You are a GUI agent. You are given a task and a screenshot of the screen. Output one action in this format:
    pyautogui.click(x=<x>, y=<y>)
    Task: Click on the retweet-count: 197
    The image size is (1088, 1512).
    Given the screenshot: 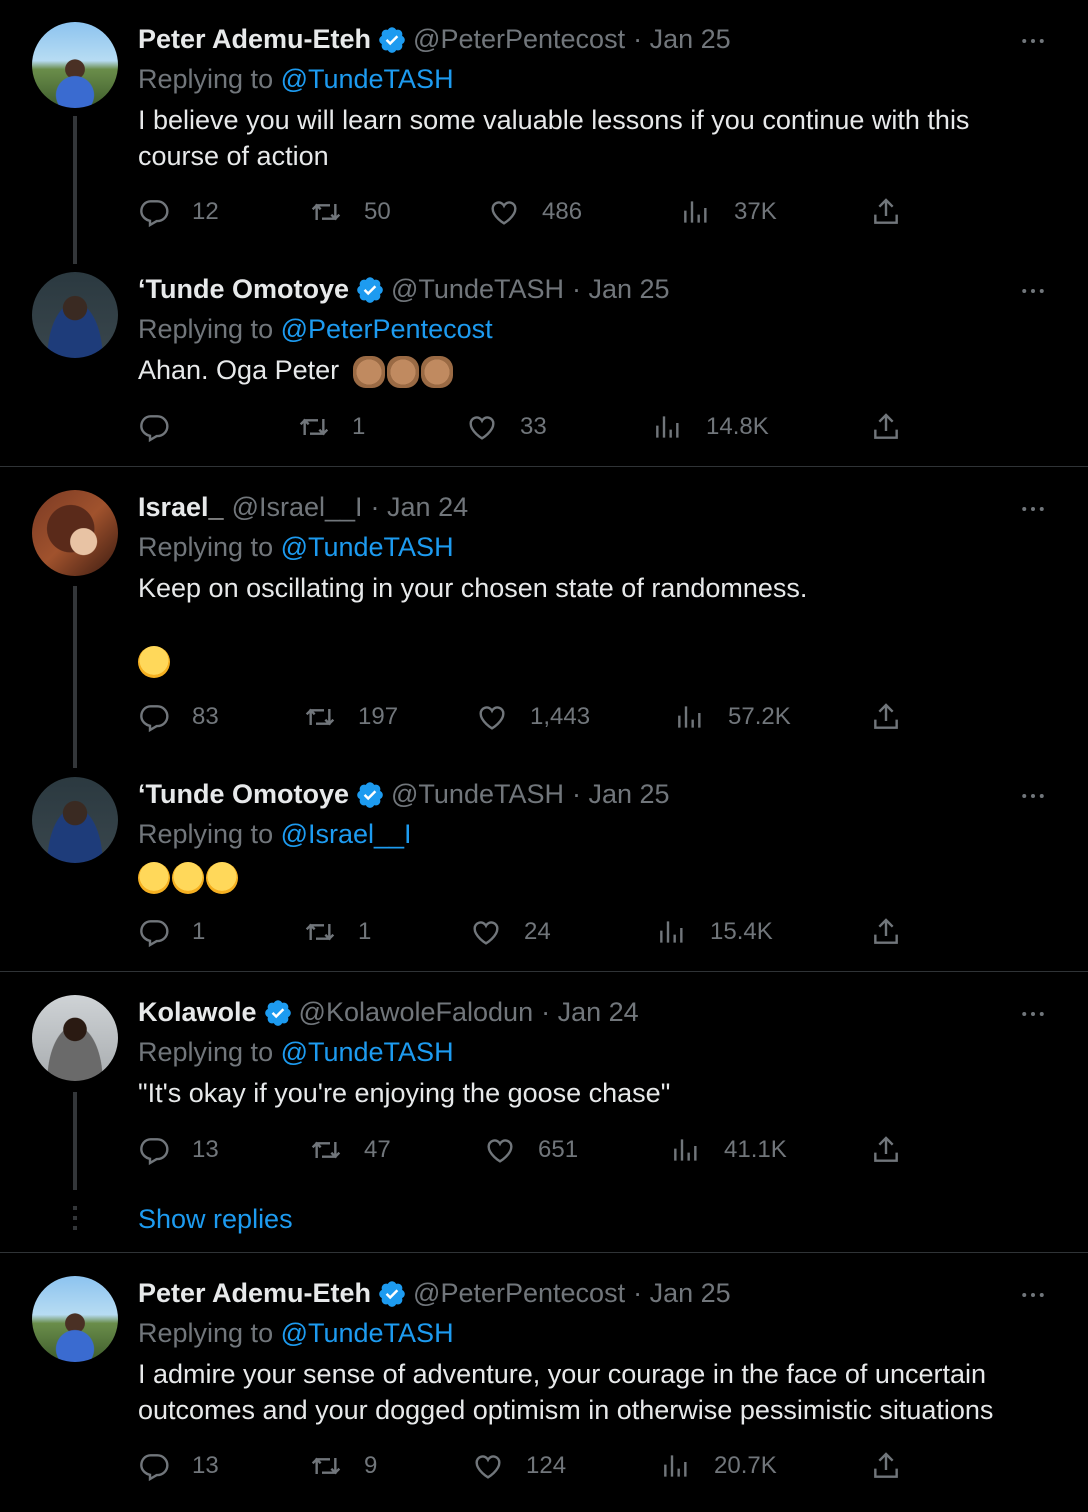 What is the action you would take?
    pyautogui.click(x=378, y=716)
    